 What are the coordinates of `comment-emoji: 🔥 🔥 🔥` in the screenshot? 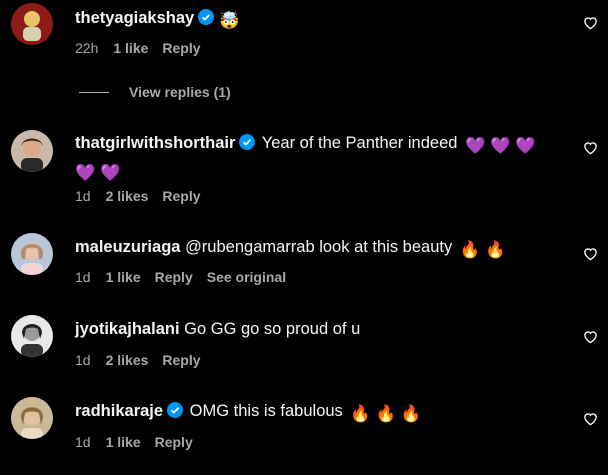 It's located at (386, 414).